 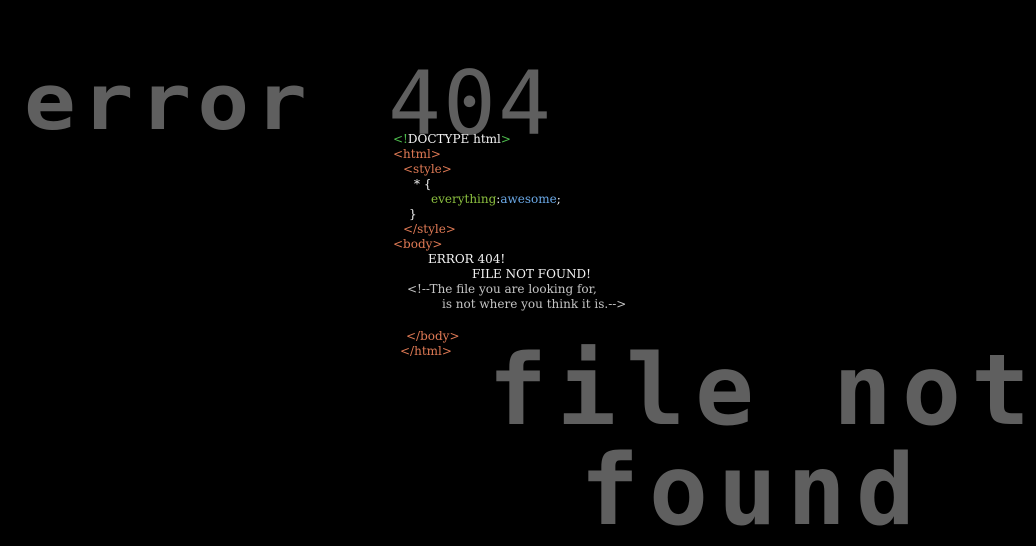 I want to click on code-style-close: </style>, so click(x=429, y=229).